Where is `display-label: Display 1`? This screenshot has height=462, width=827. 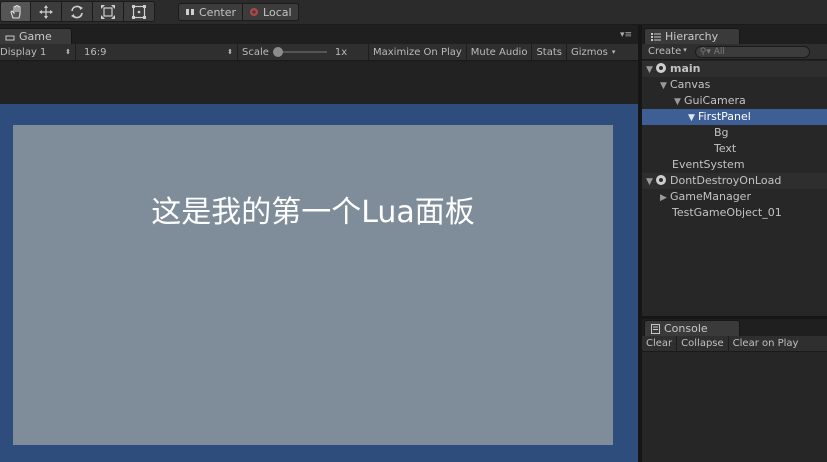 display-label: Display 1 is located at coordinates (23, 52).